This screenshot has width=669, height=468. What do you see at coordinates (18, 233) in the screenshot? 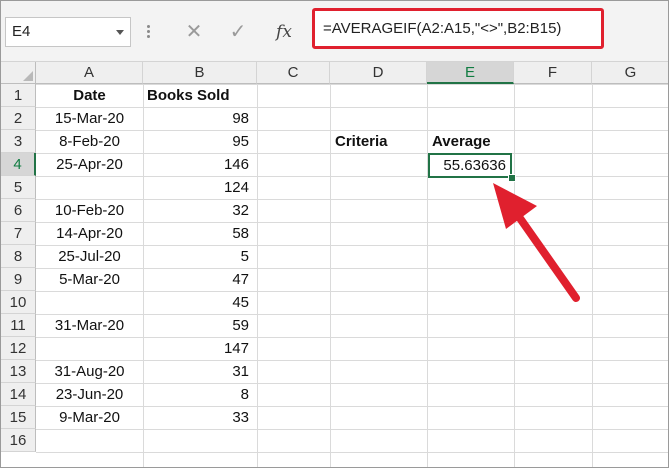
I see `row-header-7: 7` at bounding box center [18, 233].